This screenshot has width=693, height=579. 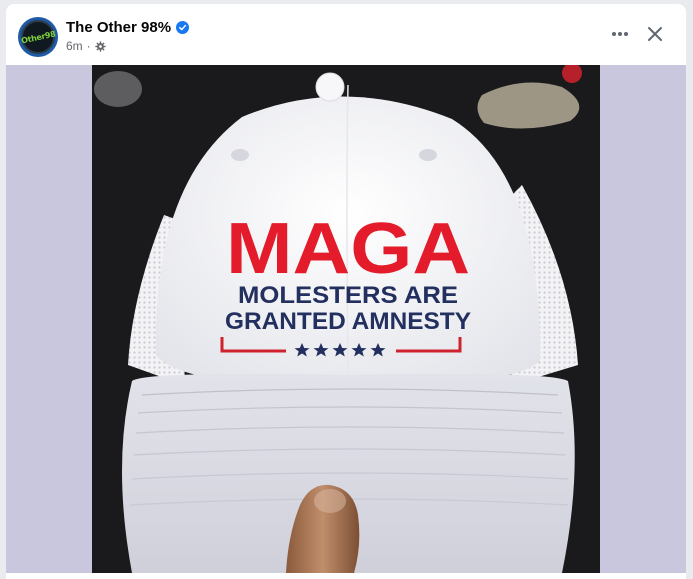 I want to click on page-avatar: Other98, so click(x=38, y=37).